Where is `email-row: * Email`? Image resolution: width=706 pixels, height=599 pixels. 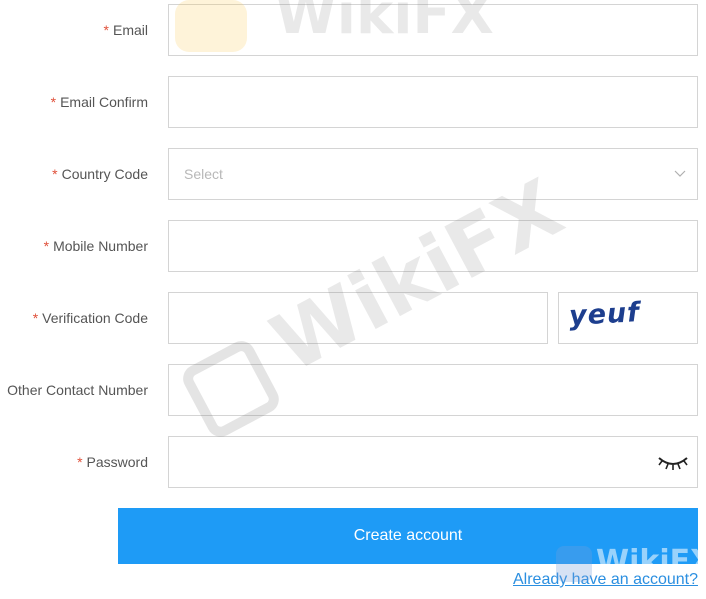 email-row: * Email is located at coordinates (353, 30).